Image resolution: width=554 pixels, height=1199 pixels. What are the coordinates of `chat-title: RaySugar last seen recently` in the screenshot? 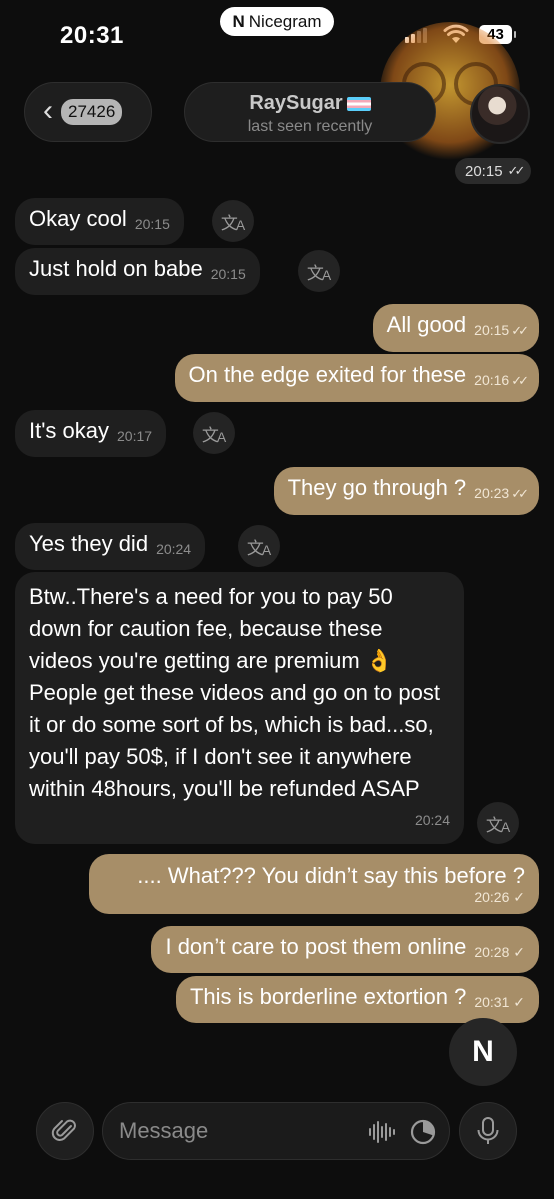 It's located at (310, 112).